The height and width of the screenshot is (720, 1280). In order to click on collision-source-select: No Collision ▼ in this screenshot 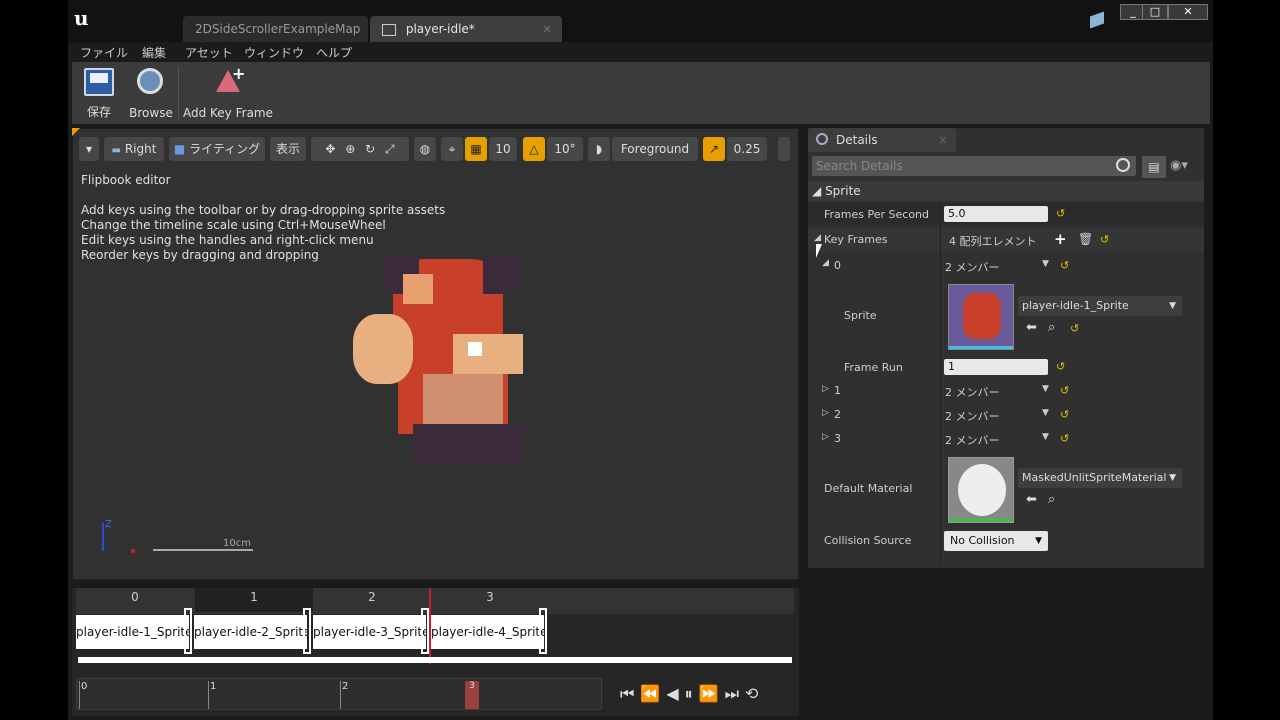, I will do `click(996, 541)`.